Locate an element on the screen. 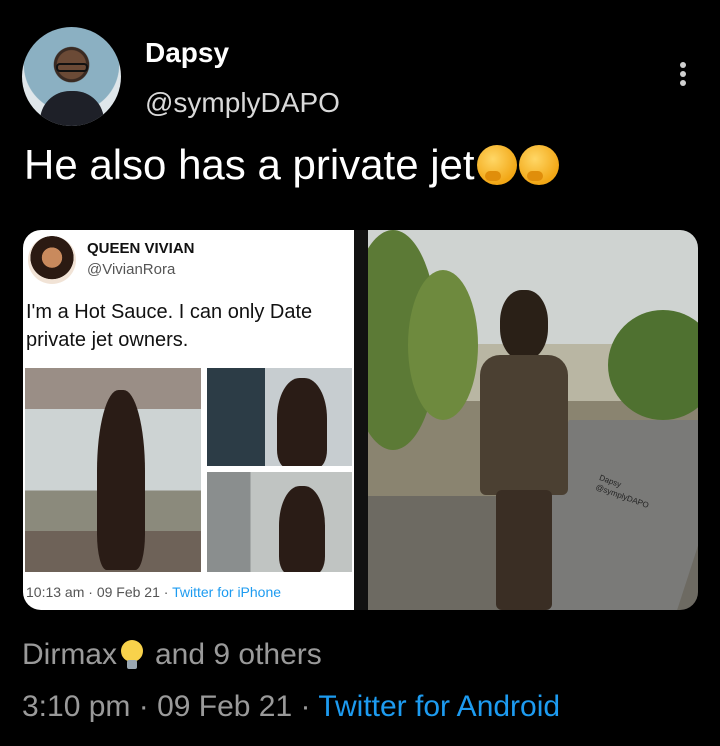  likes-summary: Dirmax and 9 others is located at coordinates (172, 655).